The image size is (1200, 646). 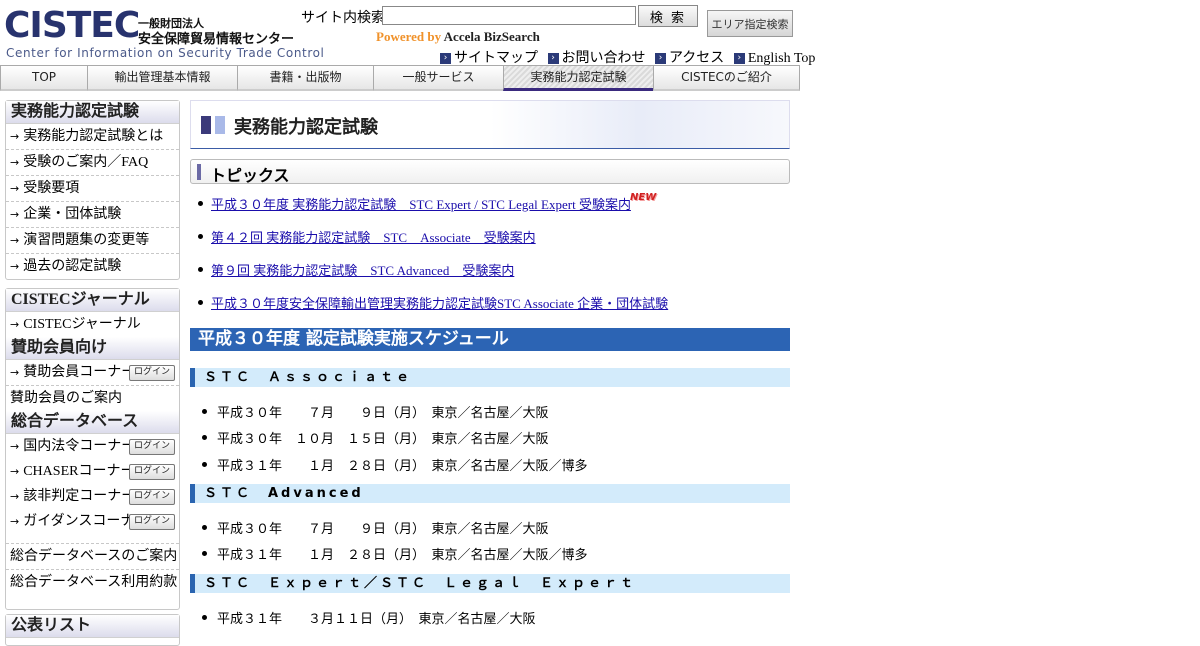 I want to click on page-title-banner: 実務能力認定試験, so click(x=490, y=124).